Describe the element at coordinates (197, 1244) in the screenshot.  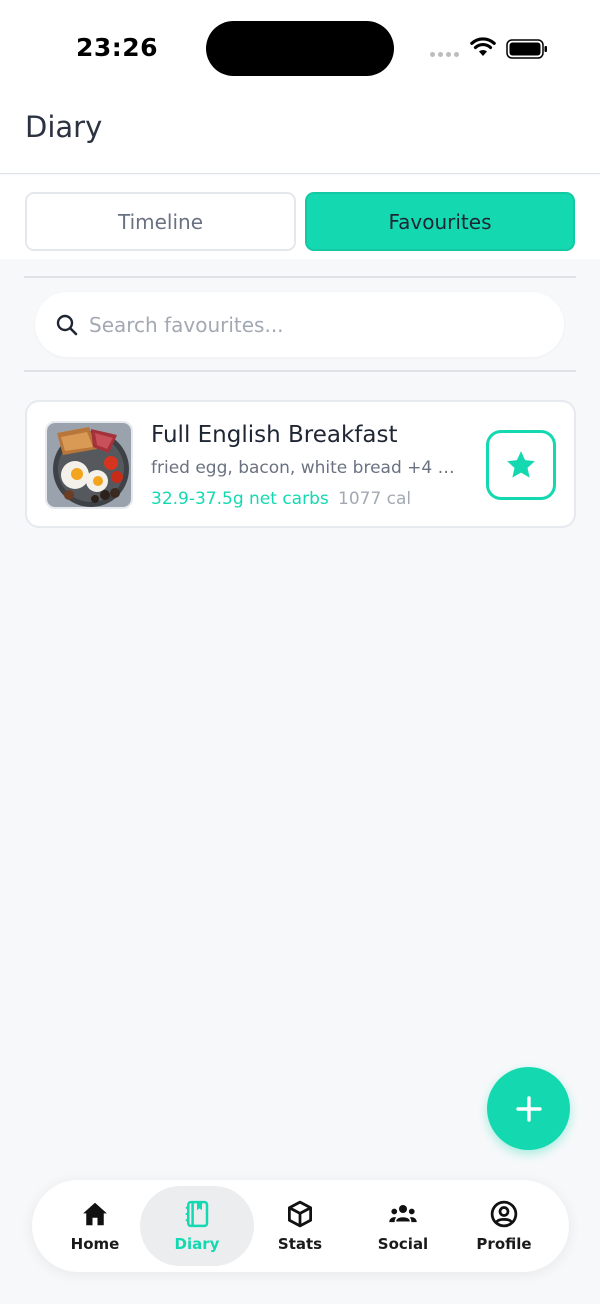
I see `nav-label-diary: Diary` at that location.